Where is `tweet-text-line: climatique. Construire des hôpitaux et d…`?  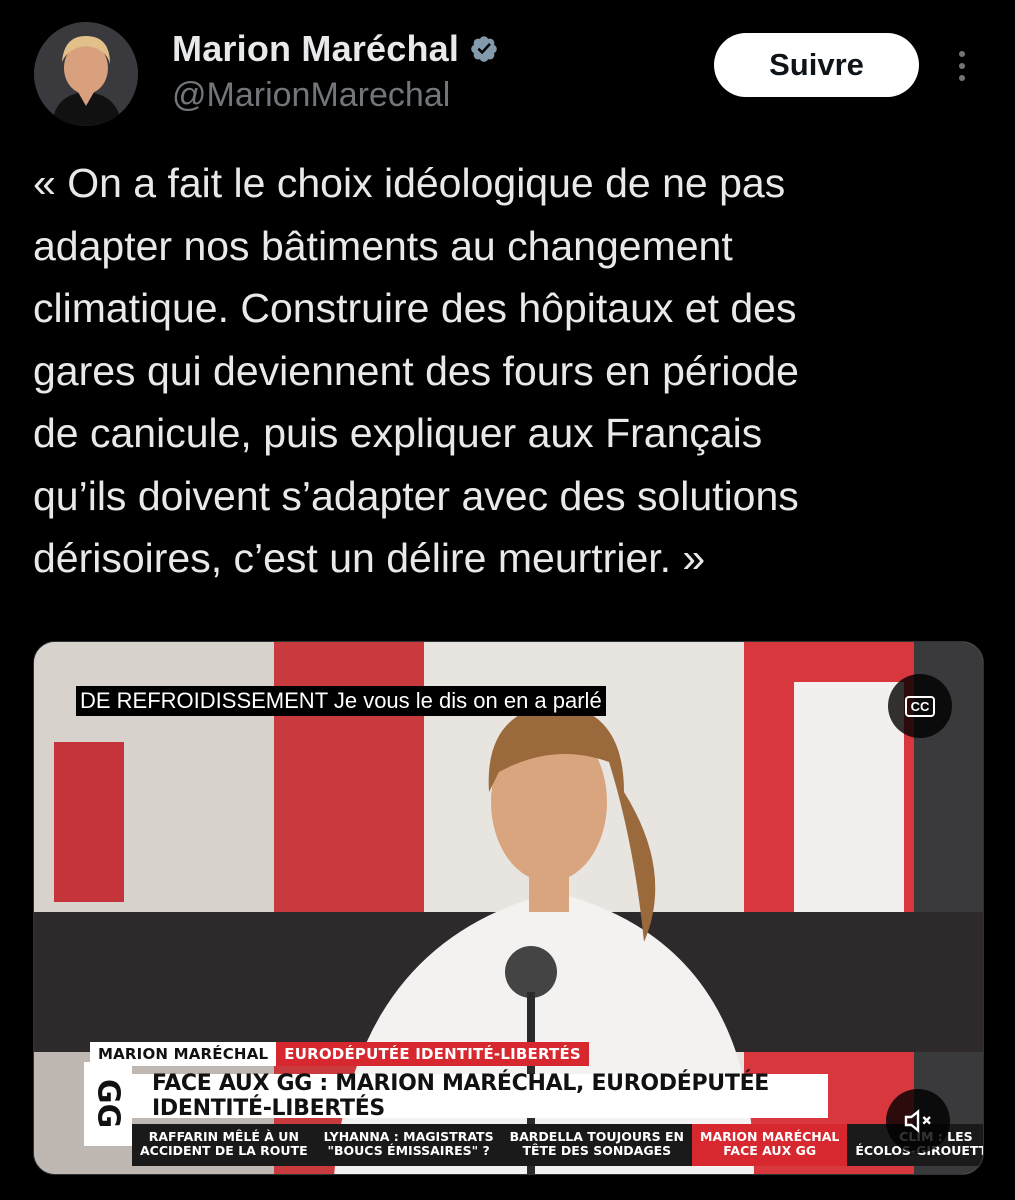 tweet-text-line: climatique. Construire des hôpitaux et d… is located at coordinates (415, 308).